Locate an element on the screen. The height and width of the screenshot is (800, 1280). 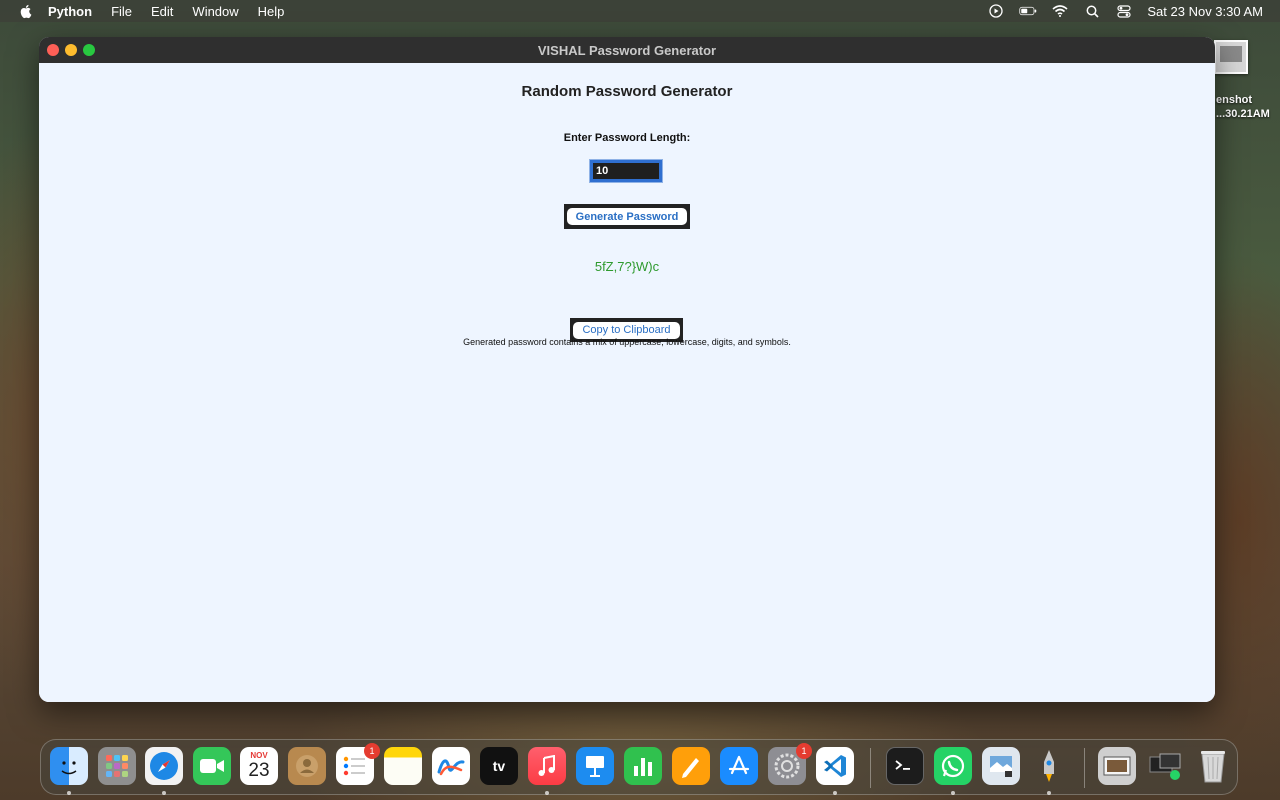
contacts-icon is located at coordinates (307, 766).